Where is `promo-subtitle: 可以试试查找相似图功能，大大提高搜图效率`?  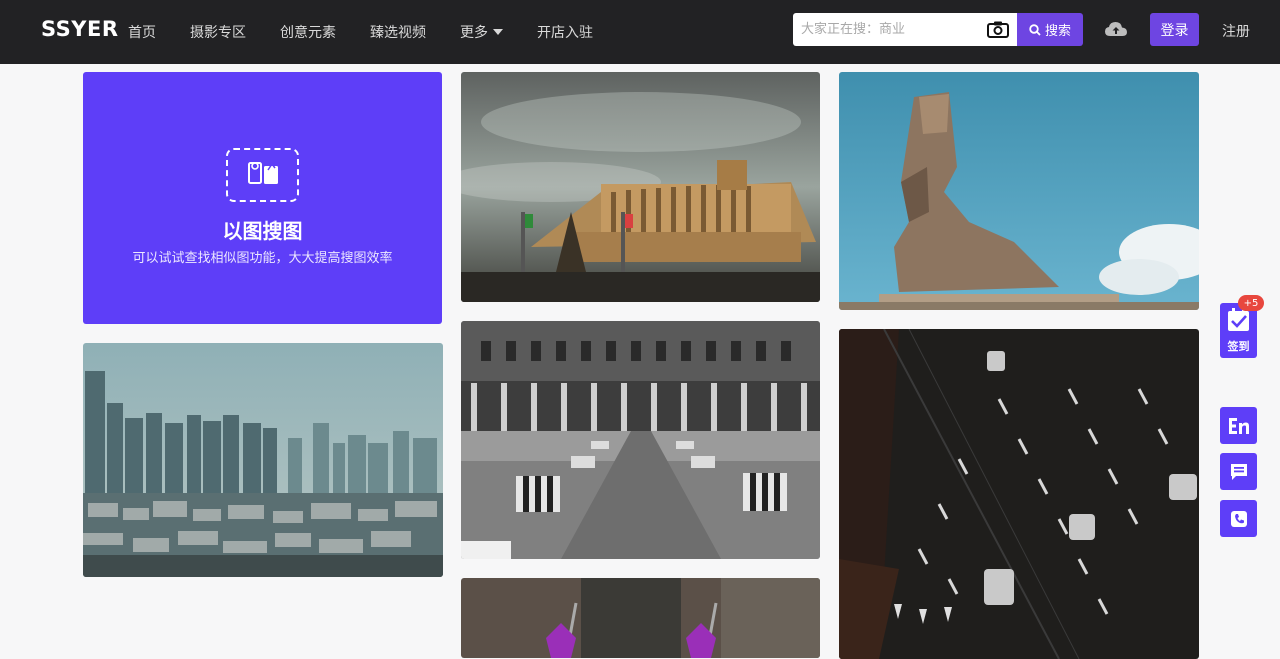 promo-subtitle: 可以试试查找相似图功能，大大提高搜图效率 is located at coordinates (262, 258).